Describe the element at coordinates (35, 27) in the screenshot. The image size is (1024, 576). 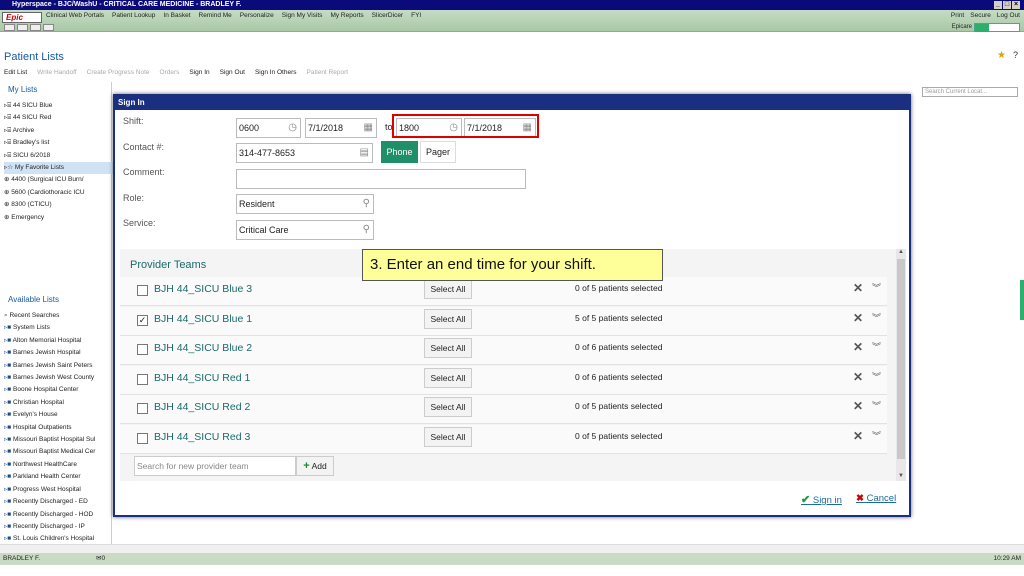
I see `grid-icon` at that location.